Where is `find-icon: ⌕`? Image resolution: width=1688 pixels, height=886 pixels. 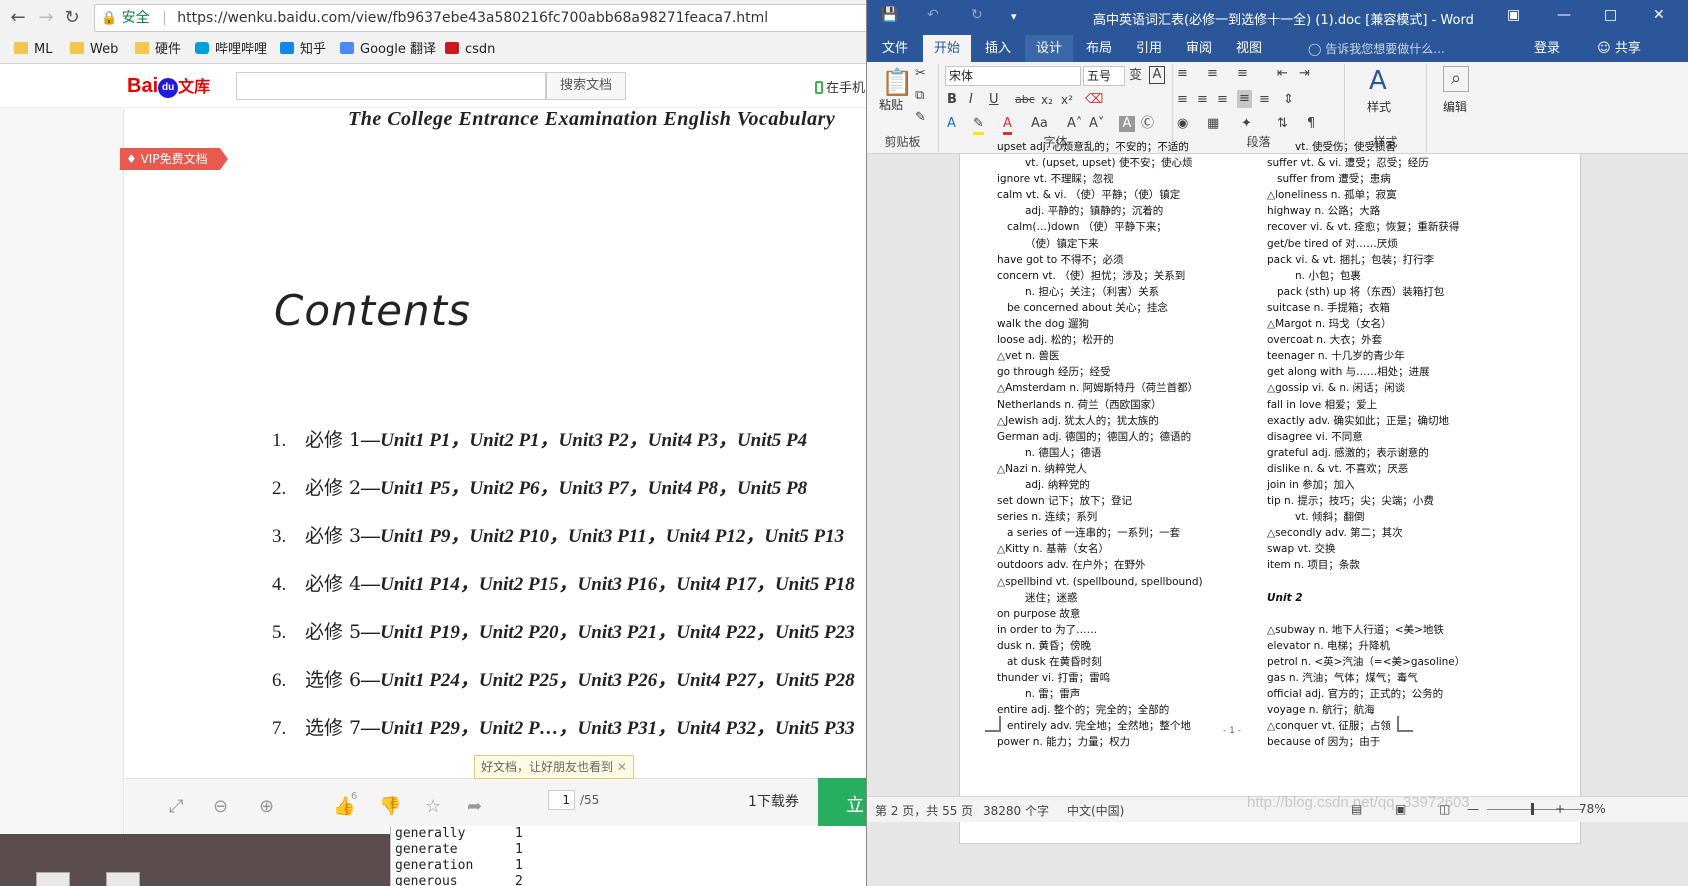
find-icon: ⌕ is located at coordinates (1456, 79).